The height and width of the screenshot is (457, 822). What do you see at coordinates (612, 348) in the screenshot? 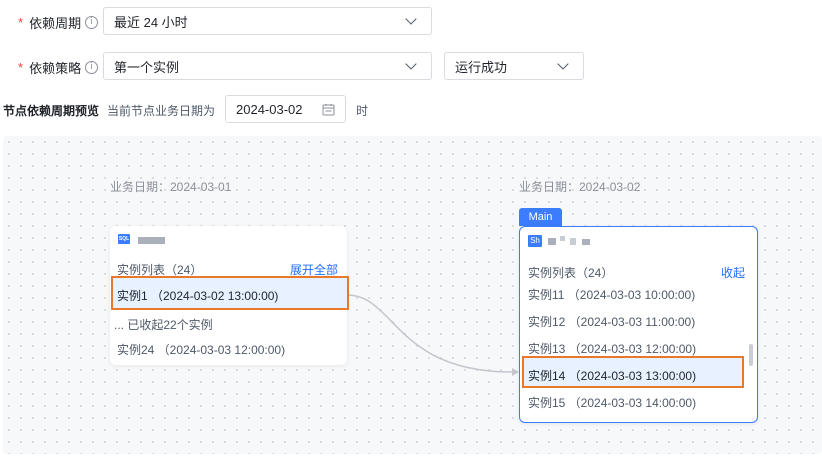
I see `instance-row: 实例13 （2024-03-03 12:00:00)` at bounding box center [612, 348].